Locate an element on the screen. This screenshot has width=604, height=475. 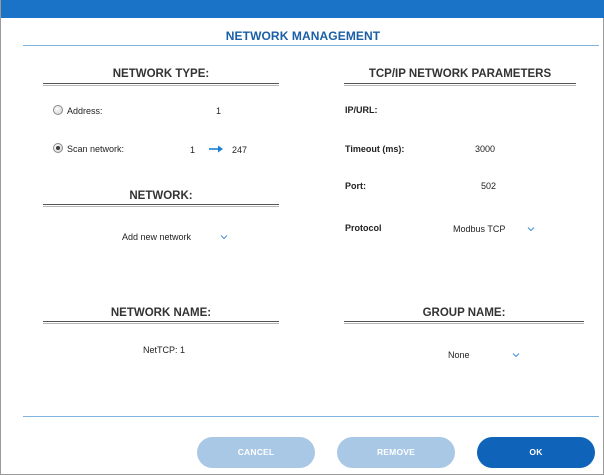
arrow-right-icon is located at coordinates (216, 149).